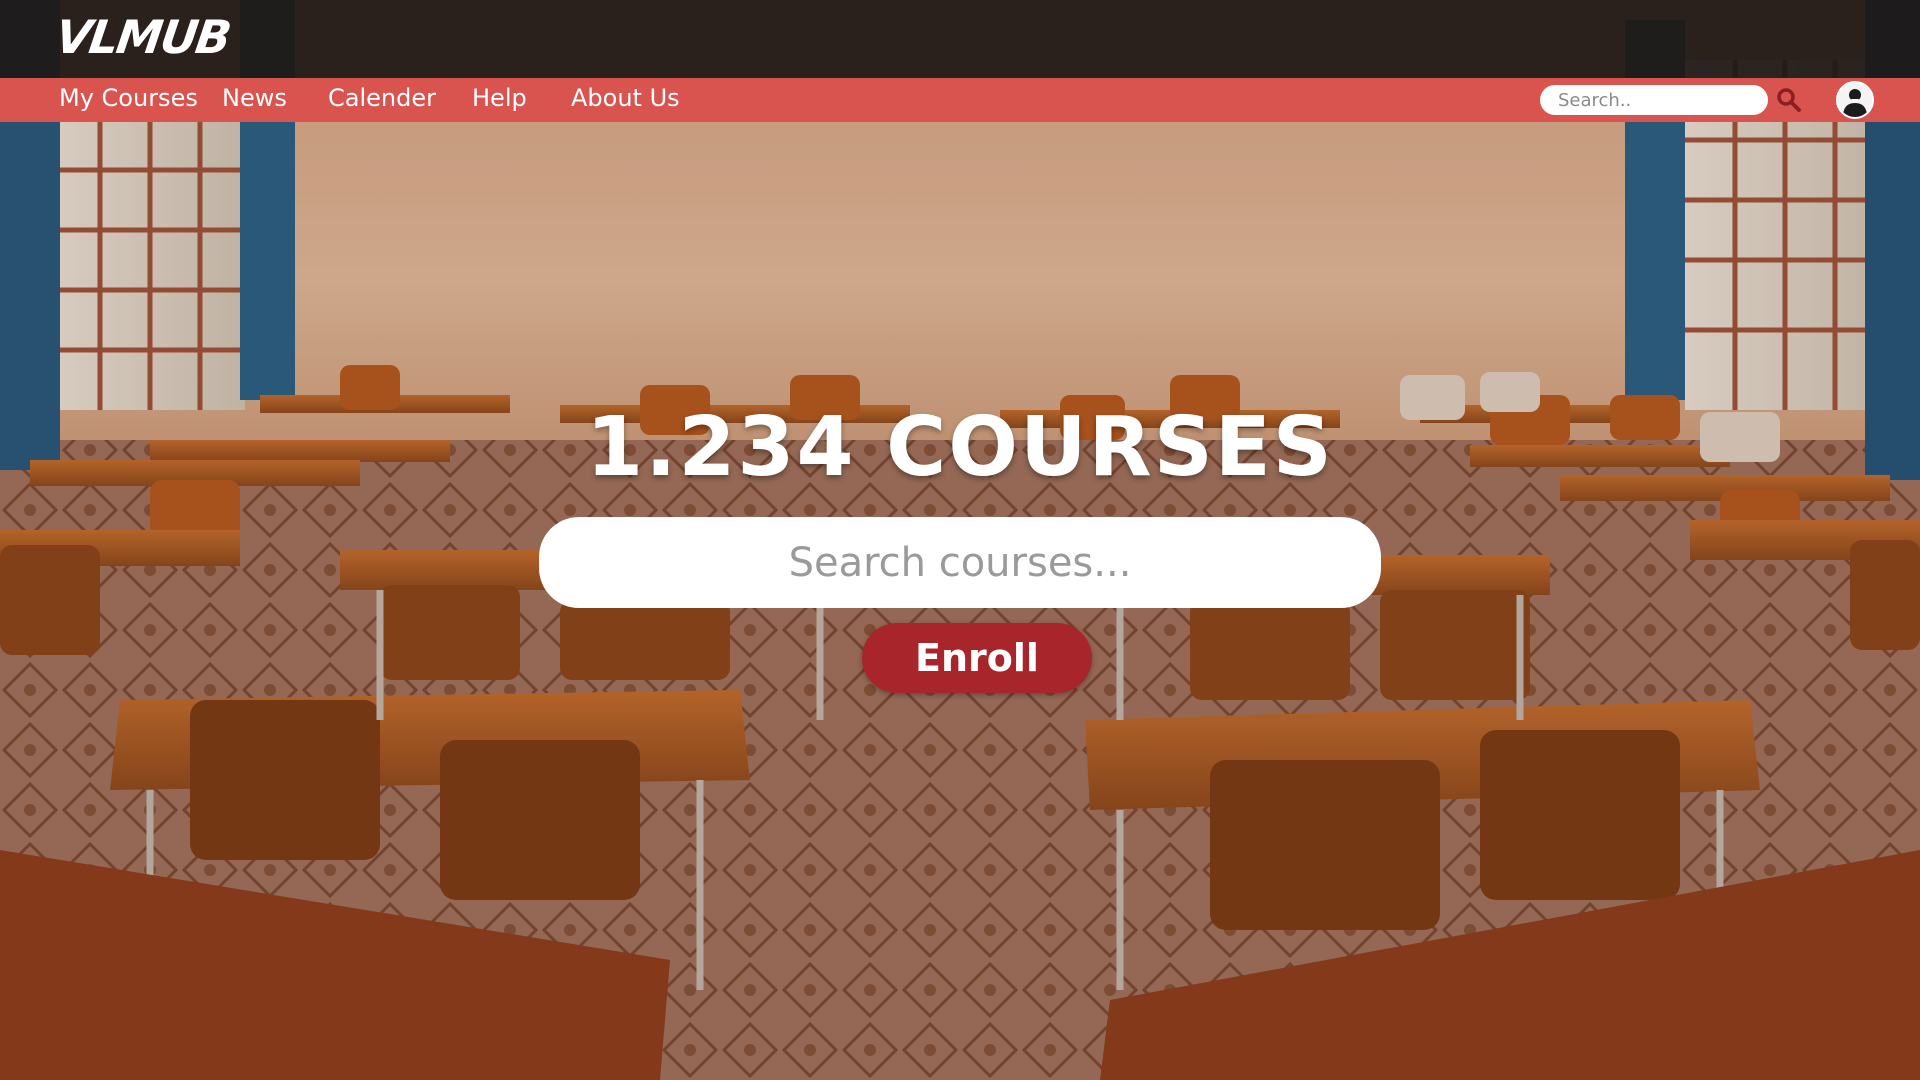 The height and width of the screenshot is (1080, 1920). Describe the element at coordinates (1789, 100) in the screenshot. I see `search-icon` at that location.